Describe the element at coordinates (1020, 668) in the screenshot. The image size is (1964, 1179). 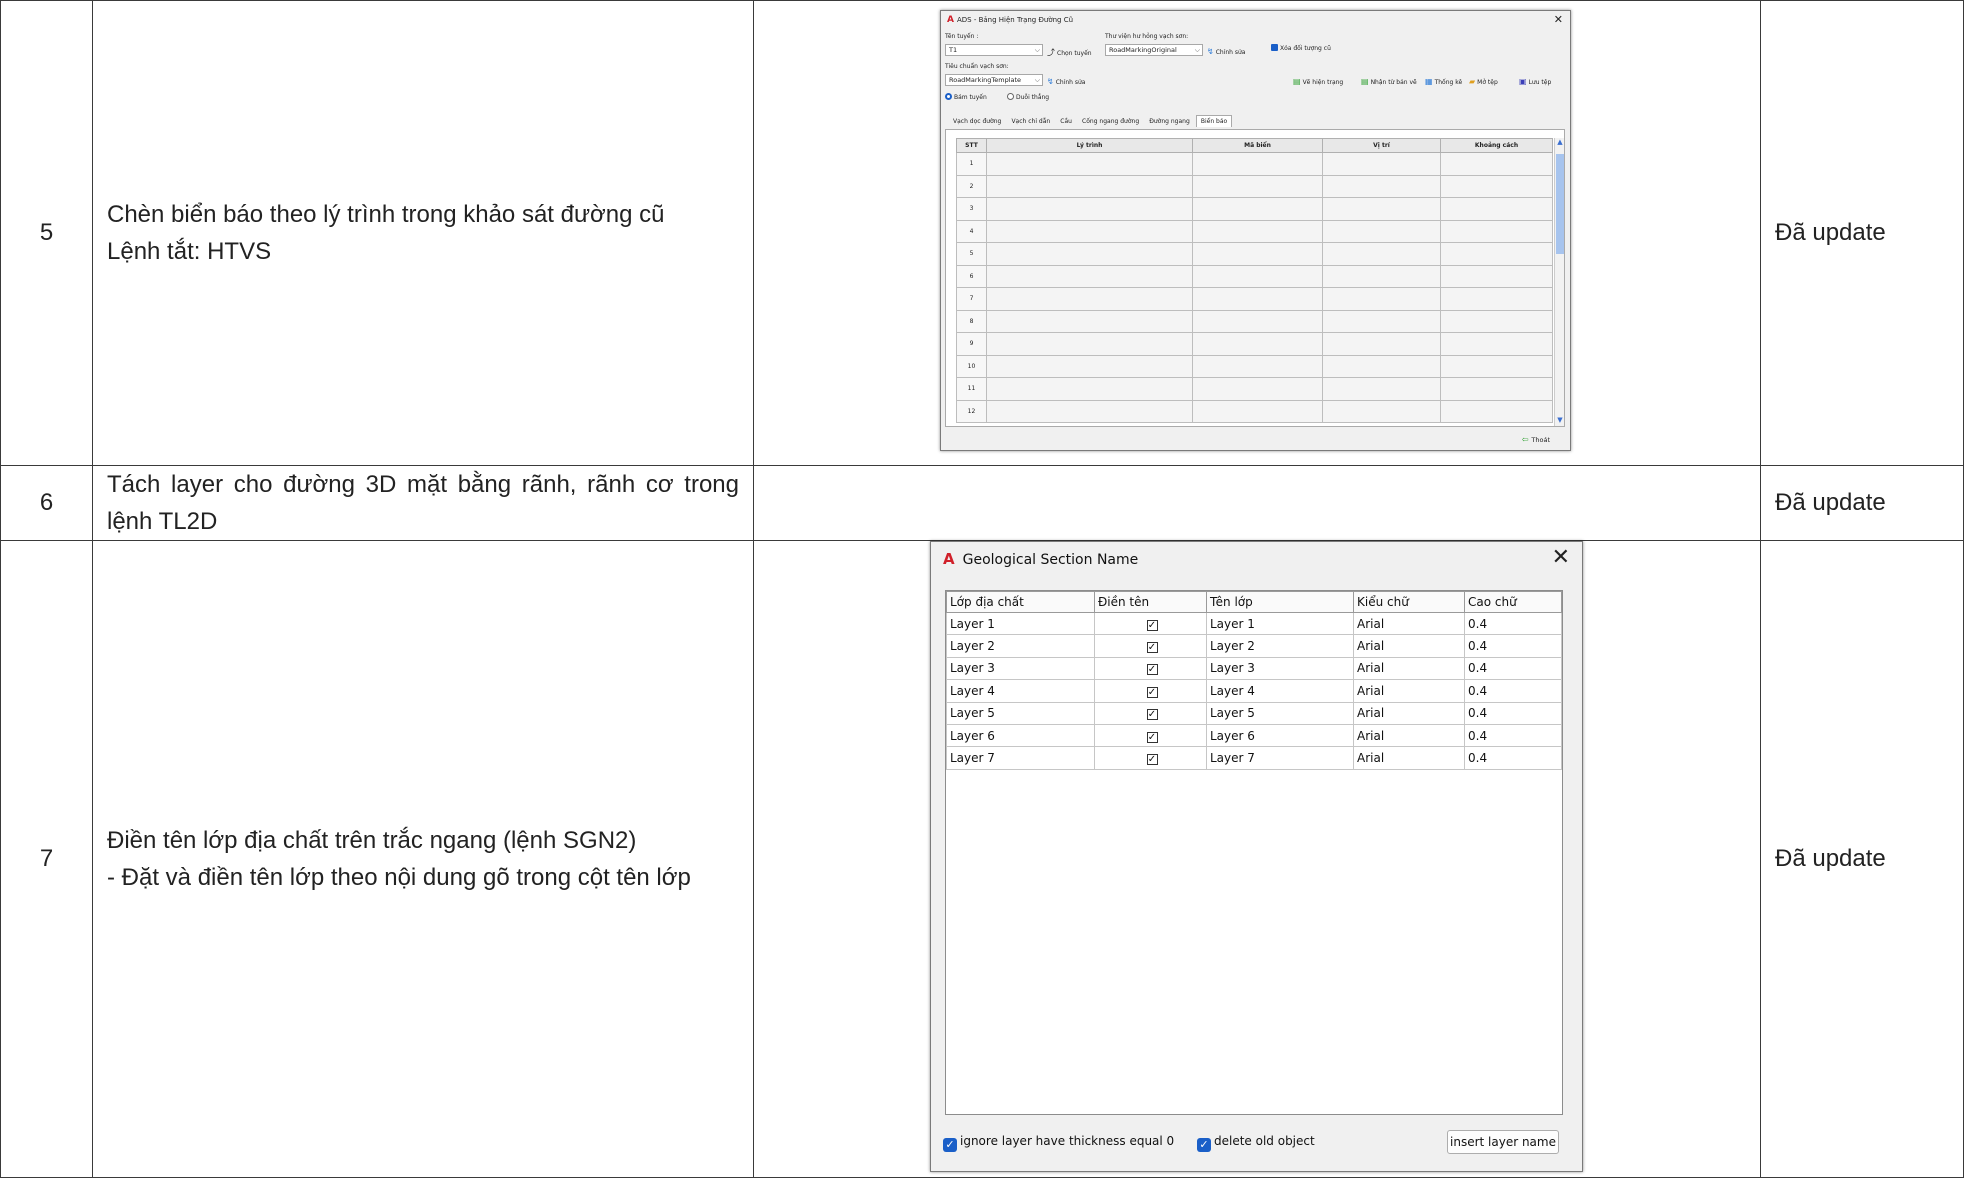
I see `layer-cell: Layer 3` at that location.